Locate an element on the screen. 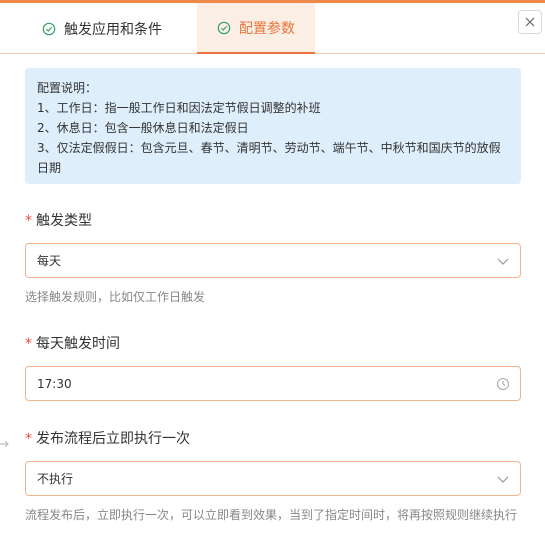  clock-icon is located at coordinates (503, 384).